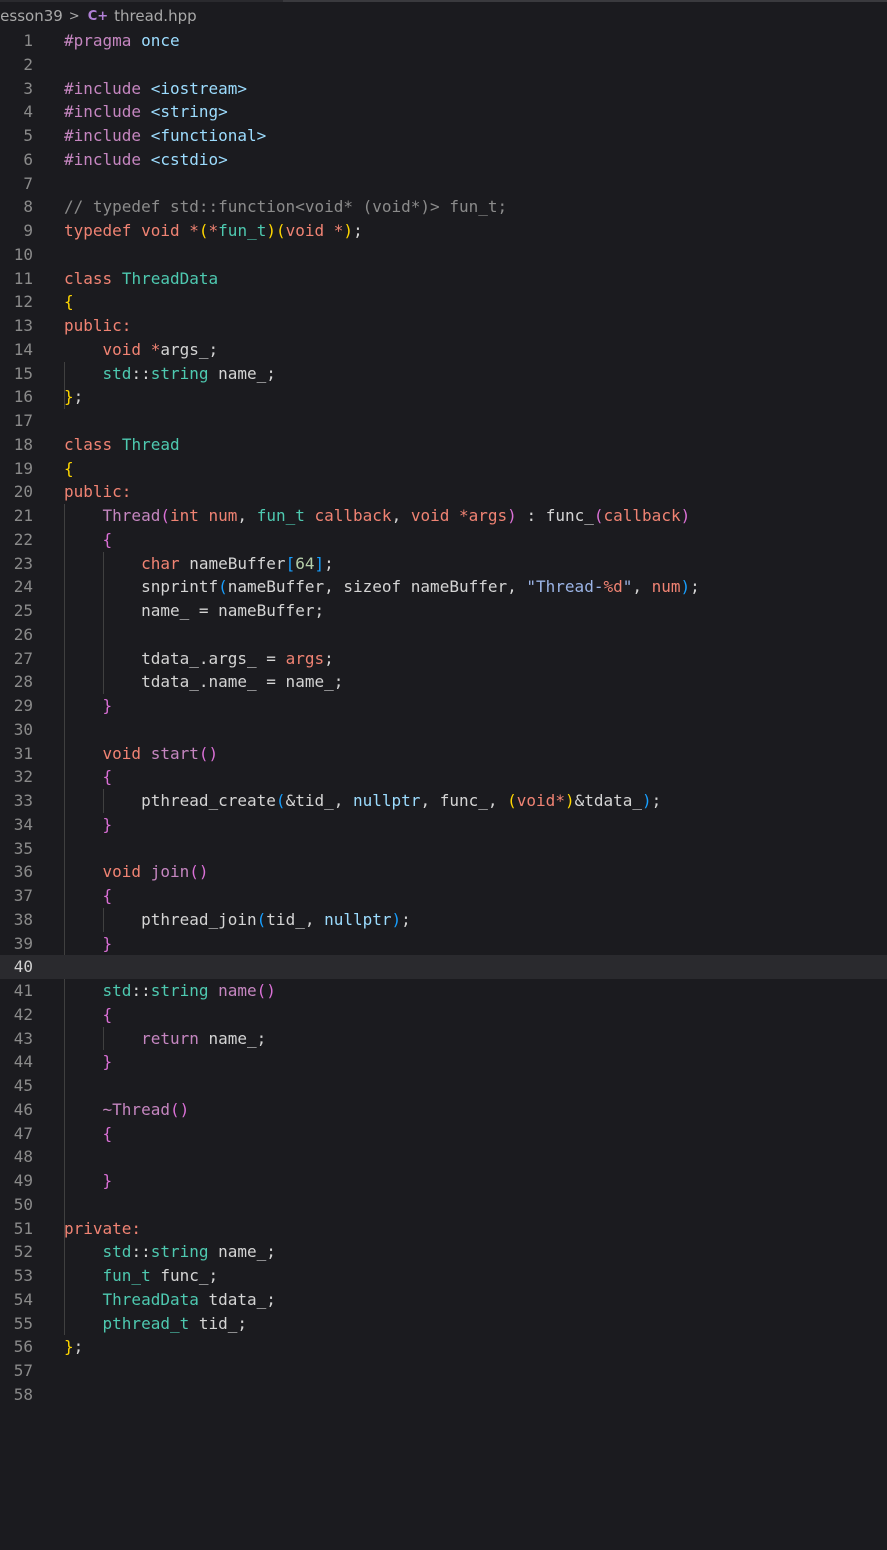  I want to click on code-line: 35, so click(443, 849).